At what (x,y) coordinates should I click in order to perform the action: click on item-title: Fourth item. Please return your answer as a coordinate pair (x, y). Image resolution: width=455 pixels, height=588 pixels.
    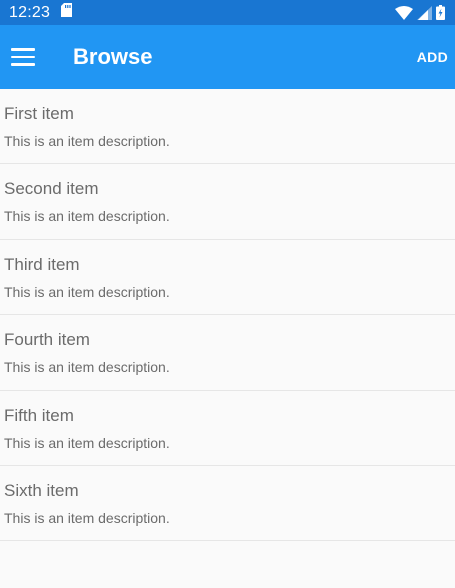
    Looking at the image, I should click on (47, 340).